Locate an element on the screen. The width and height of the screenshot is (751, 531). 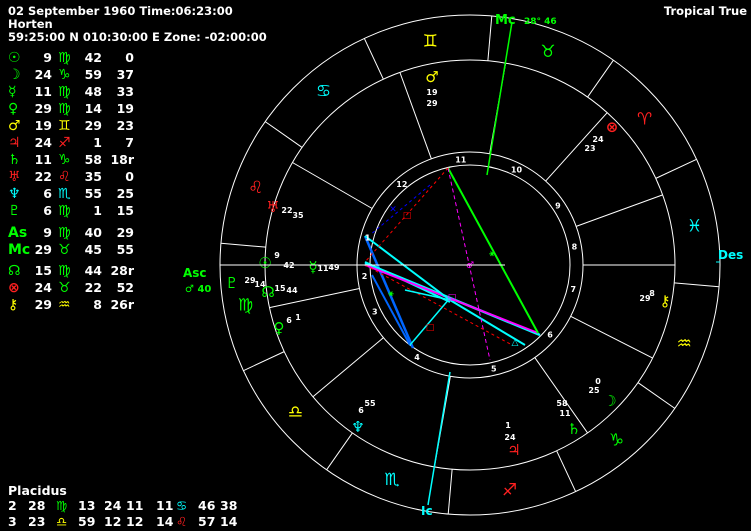
aspect-mark: △ is located at coordinates (515, 343).